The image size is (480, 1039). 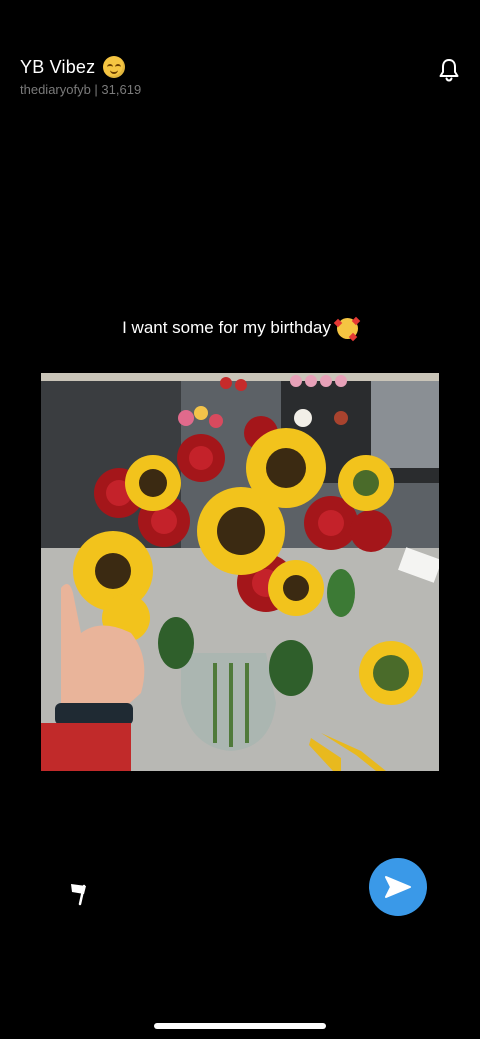 I want to click on caption-text: I want some for my birthday, so click(x=226, y=327).